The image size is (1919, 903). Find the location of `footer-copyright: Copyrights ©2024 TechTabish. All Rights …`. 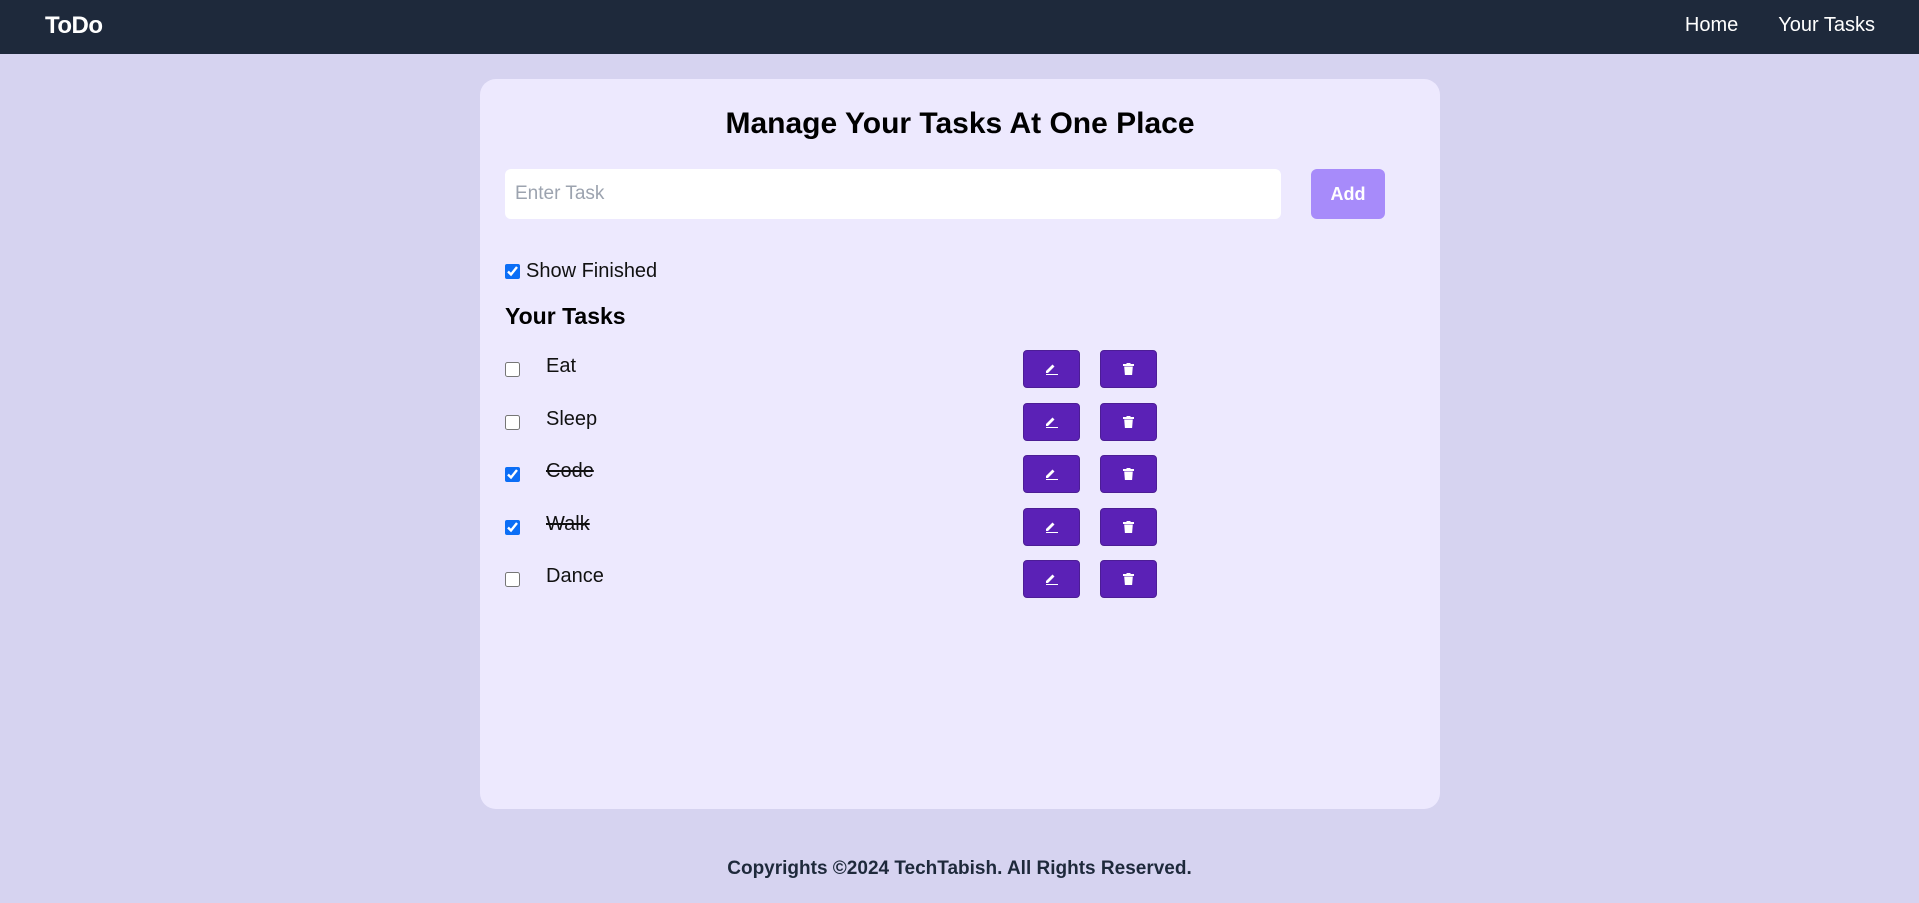

footer-copyright: Copyrights ©2024 TechTabish. All Rights … is located at coordinates (959, 868).